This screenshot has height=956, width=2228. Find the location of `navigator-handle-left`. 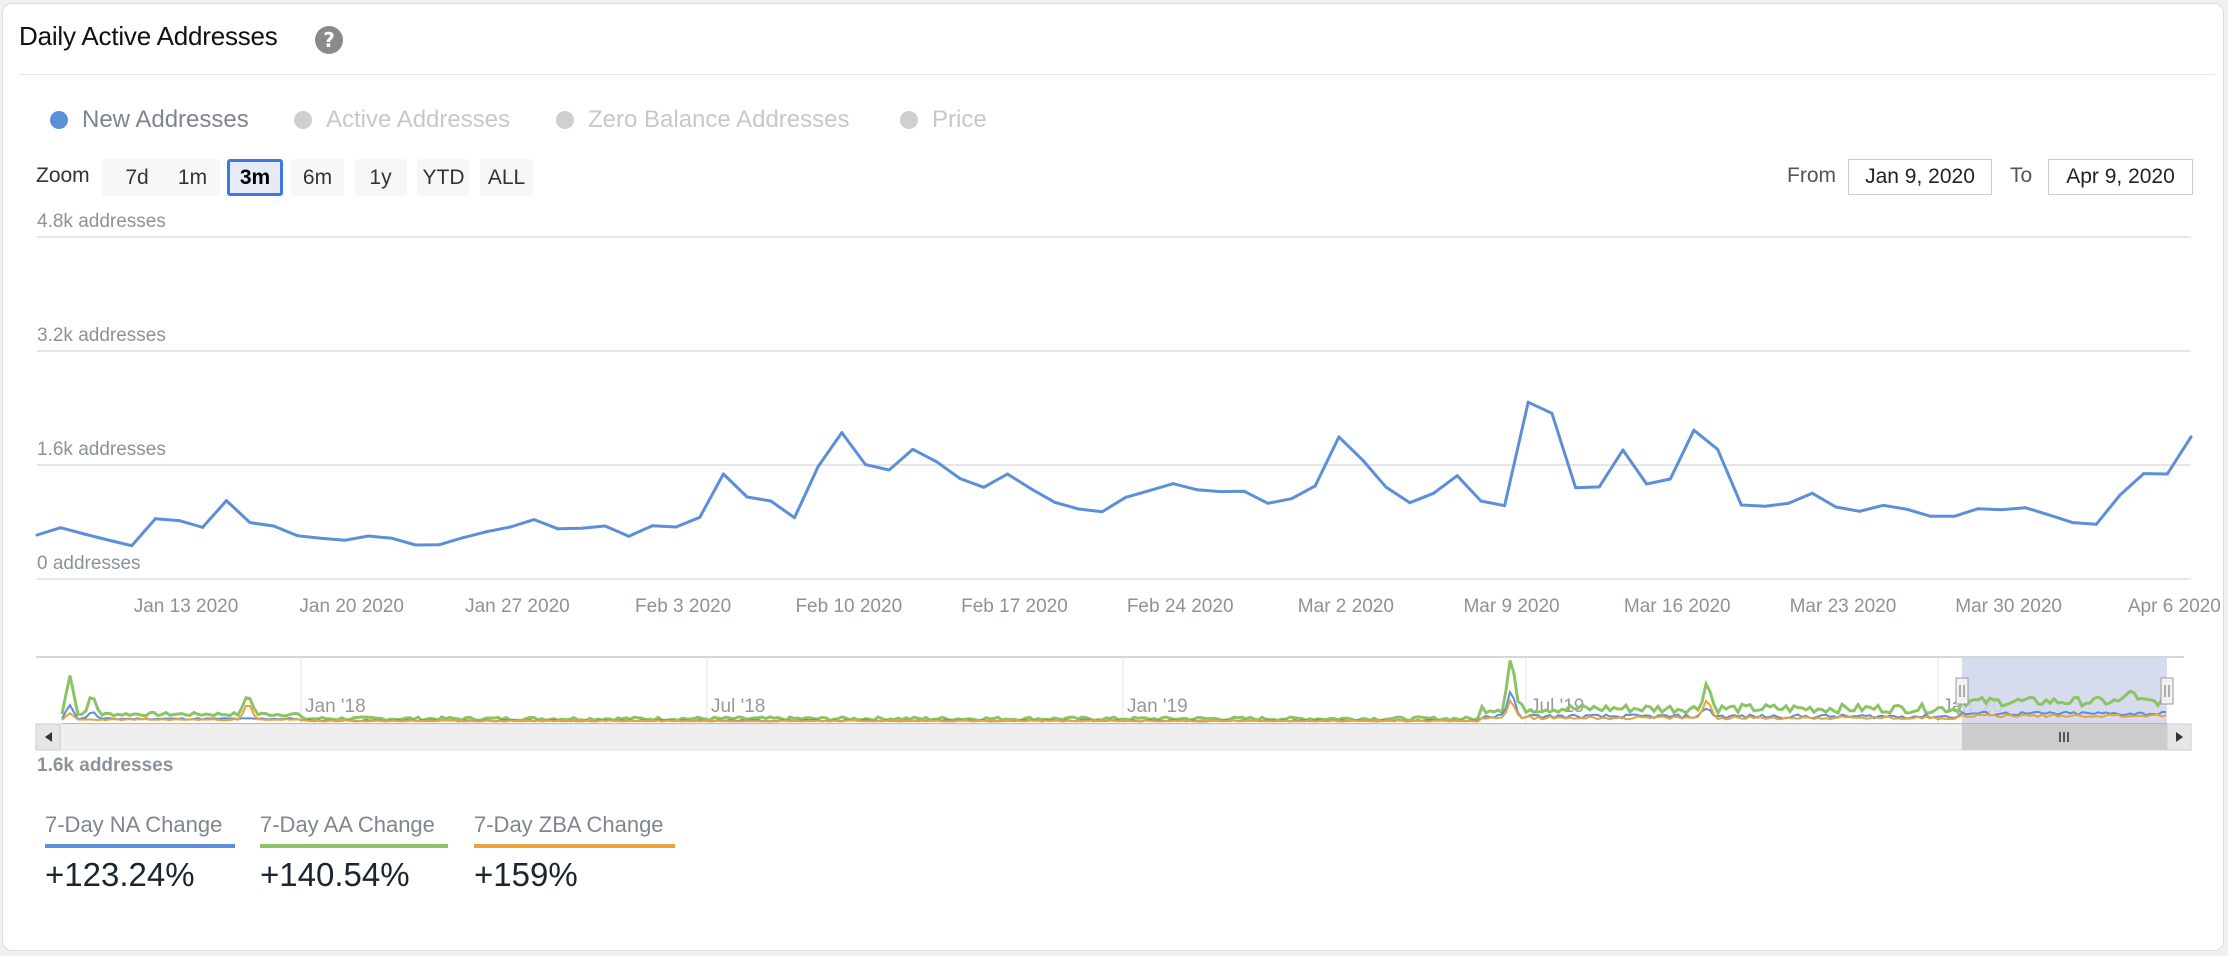

navigator-handle-left is located at coordinates (1962, 691).